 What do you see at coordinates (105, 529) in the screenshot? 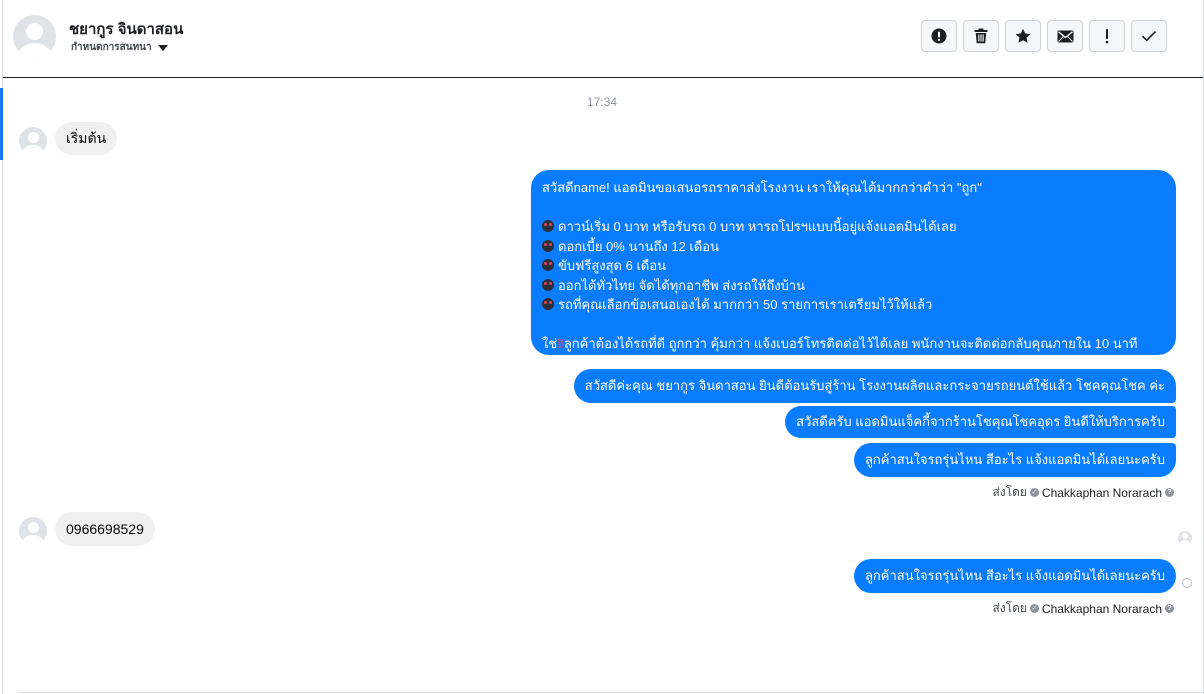
I see `incoming-message: 0966698529` at bounding box center [105, 529].